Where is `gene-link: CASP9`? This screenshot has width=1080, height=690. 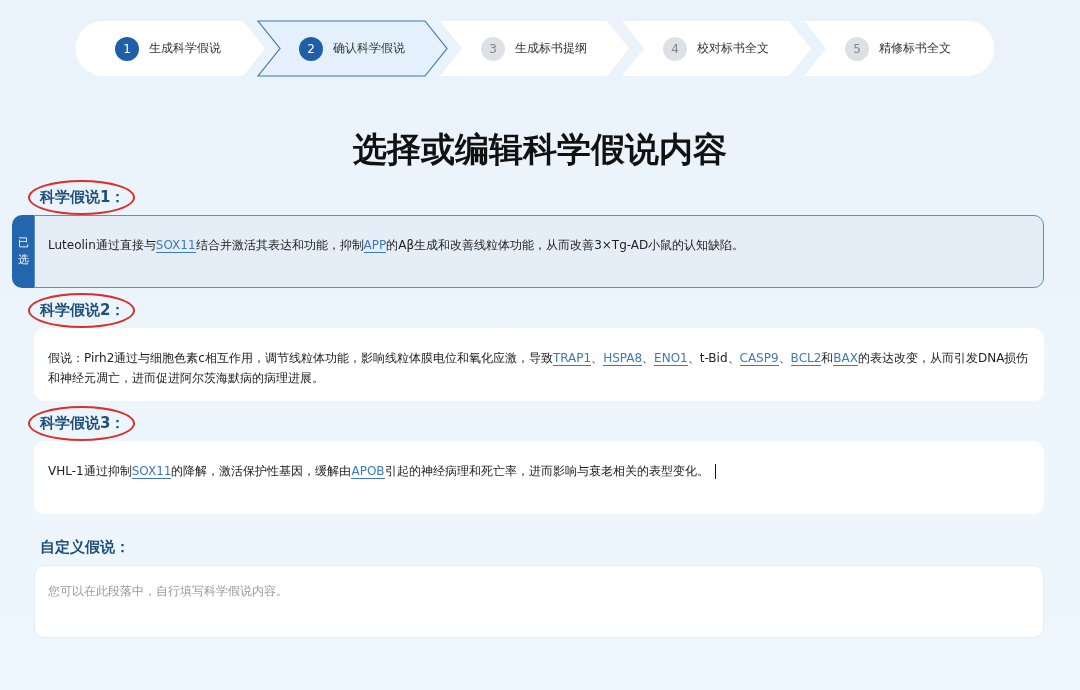 gene-link: CASP9 is located at coordinates (759, 358).